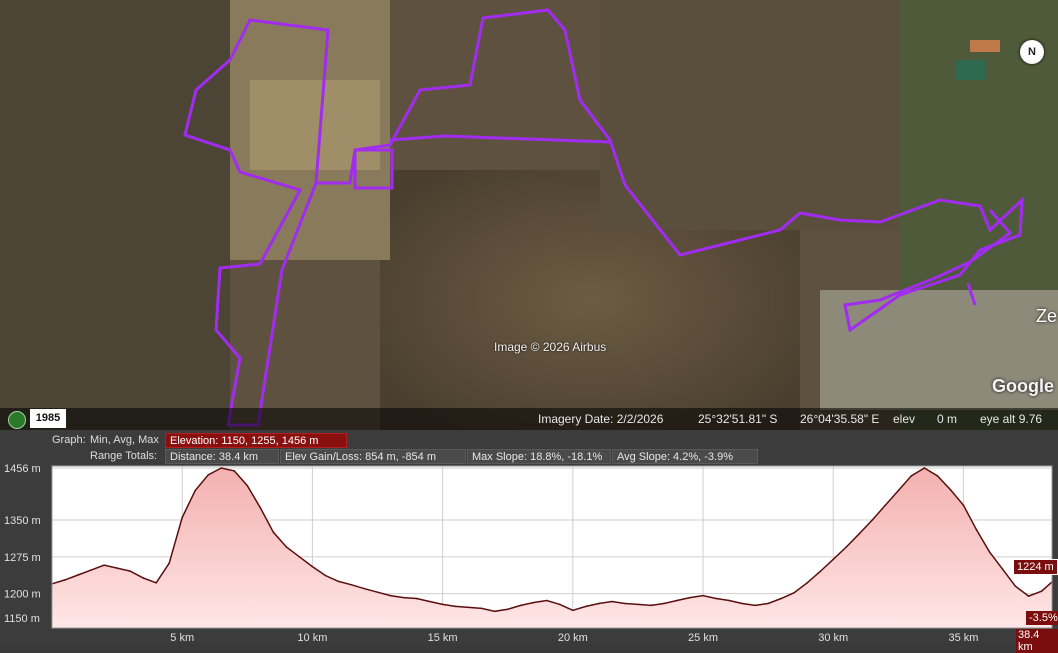 This screenshot has height=653, width=1058. I want to click on y-tick-label: 1275 m, so click(22, 558).